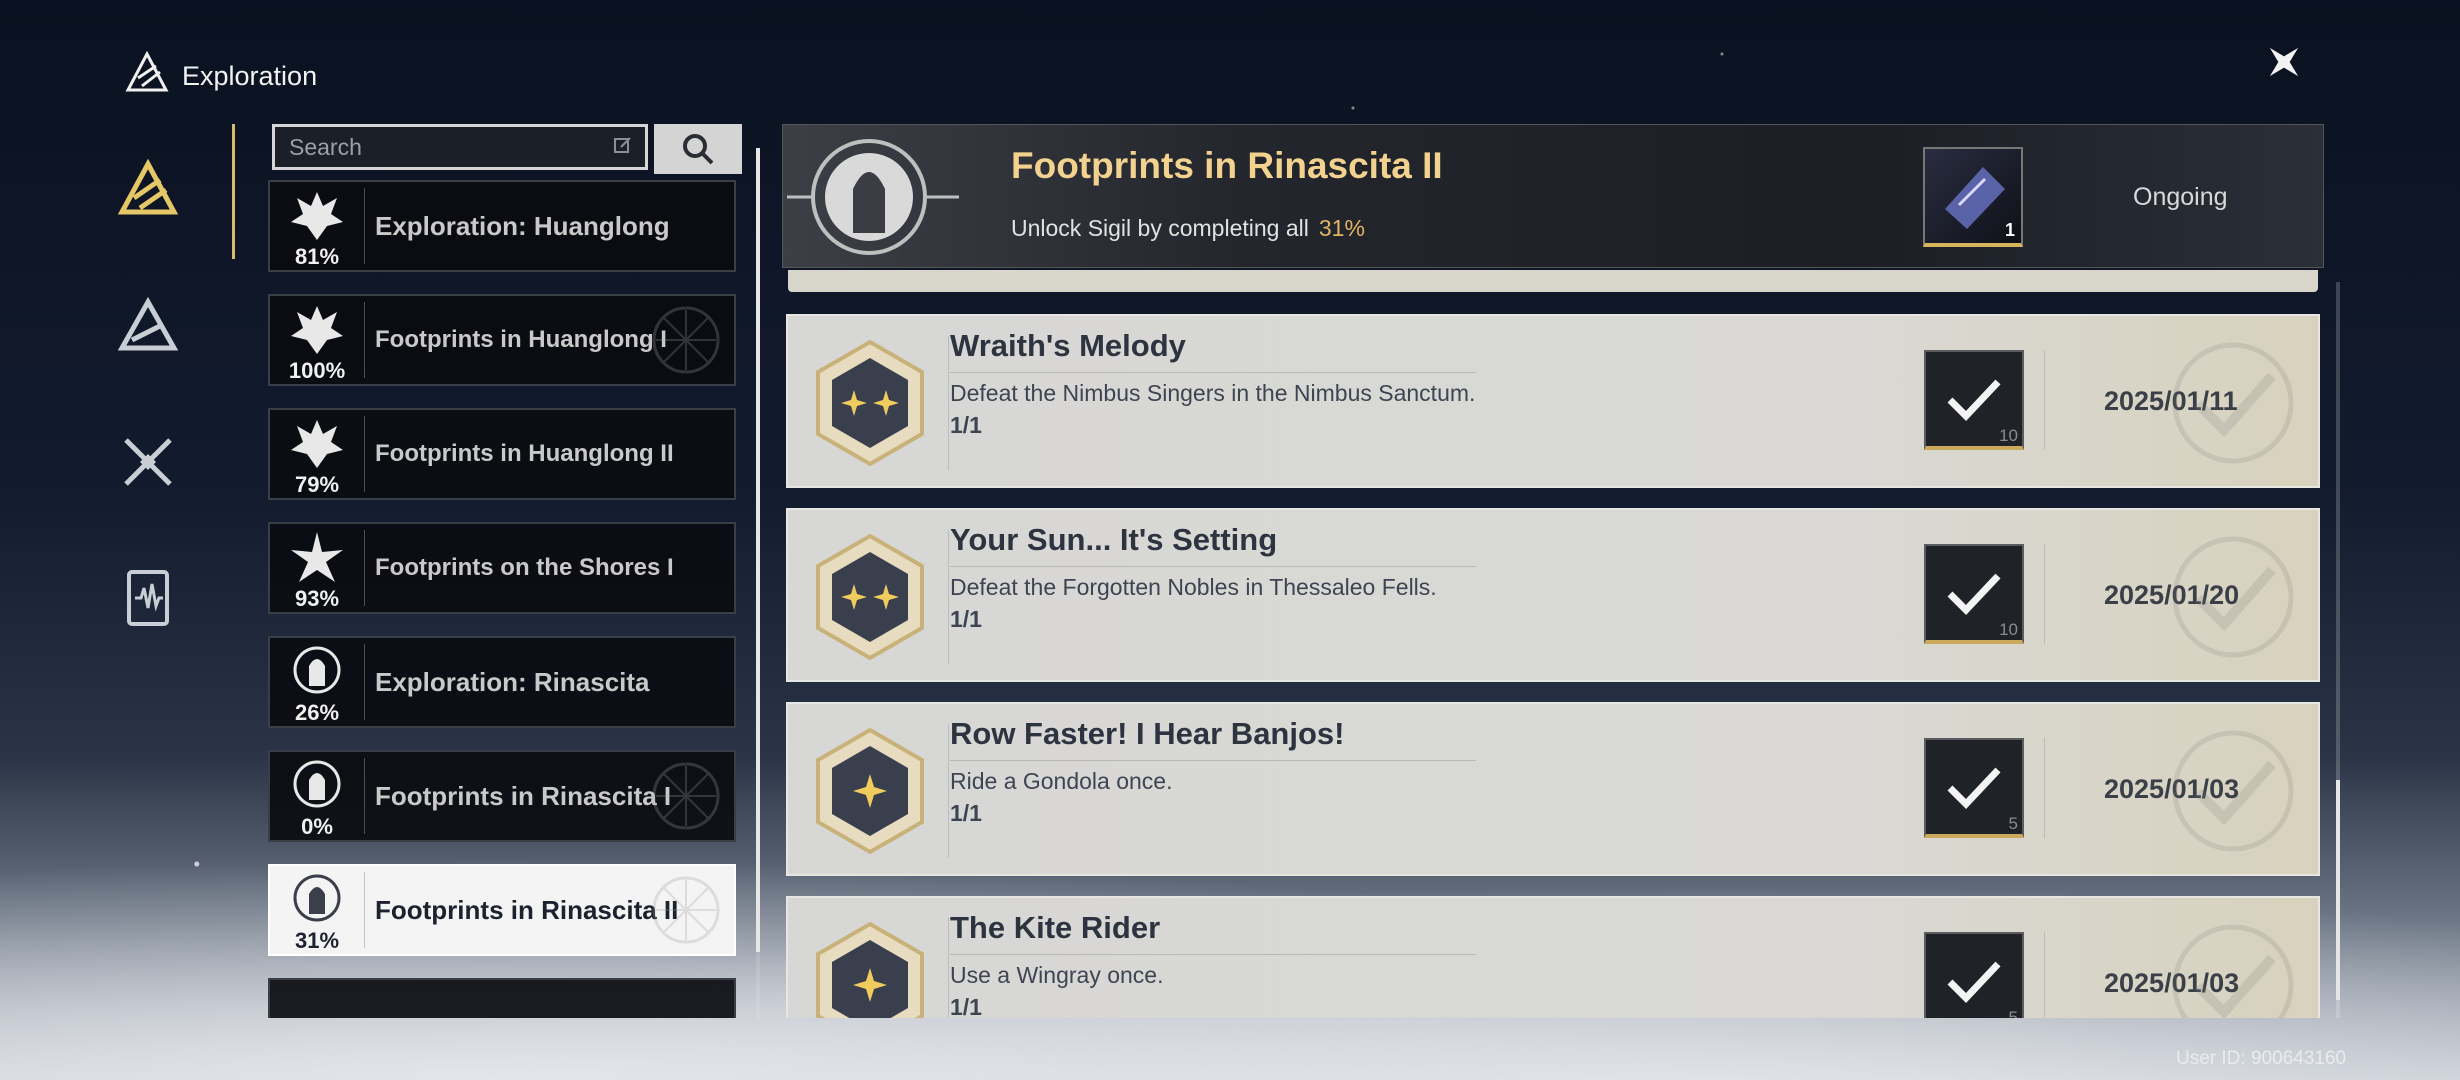  Describe the element at coordinates (1114, 539) in the screenshot. I see `task-title: Your Sun... It's Setting` at that location.